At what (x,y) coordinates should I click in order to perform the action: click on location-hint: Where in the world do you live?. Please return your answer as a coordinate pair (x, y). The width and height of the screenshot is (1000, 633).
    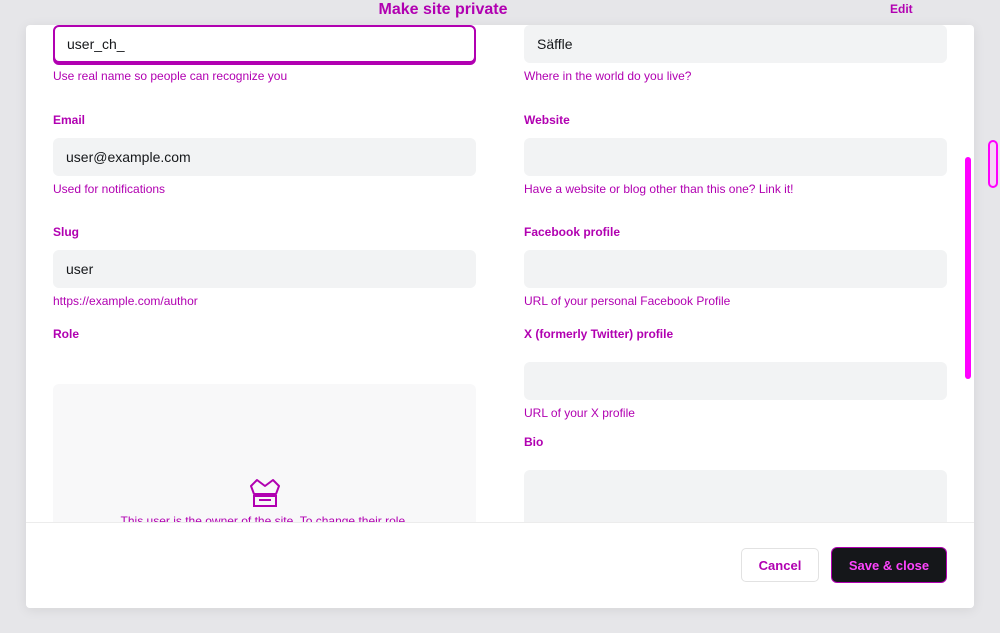
    Looking at the image, I should click on (608, 76).